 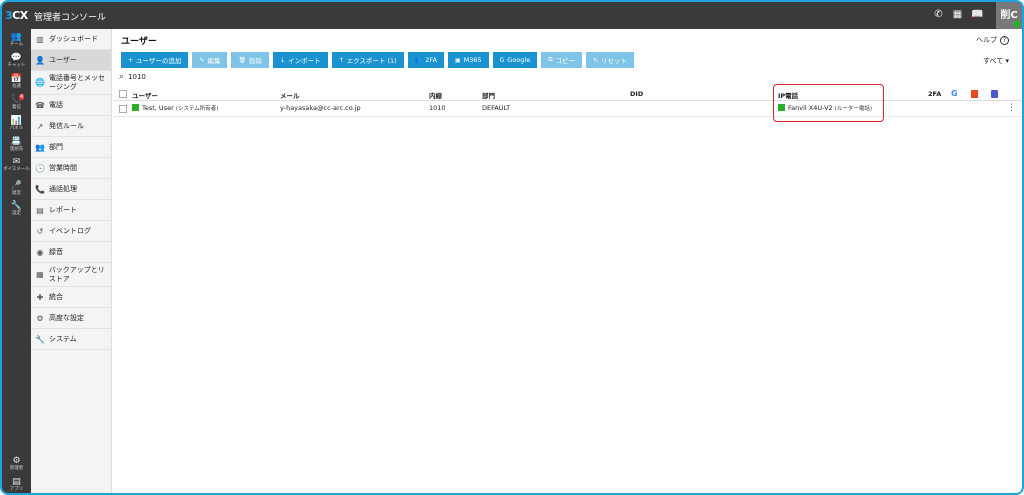 What do you see at coordinates (71, 231) in the screenshot?
I see `nav-item-event-log: ↺ イベントログ` at bounding box center [71, 231].